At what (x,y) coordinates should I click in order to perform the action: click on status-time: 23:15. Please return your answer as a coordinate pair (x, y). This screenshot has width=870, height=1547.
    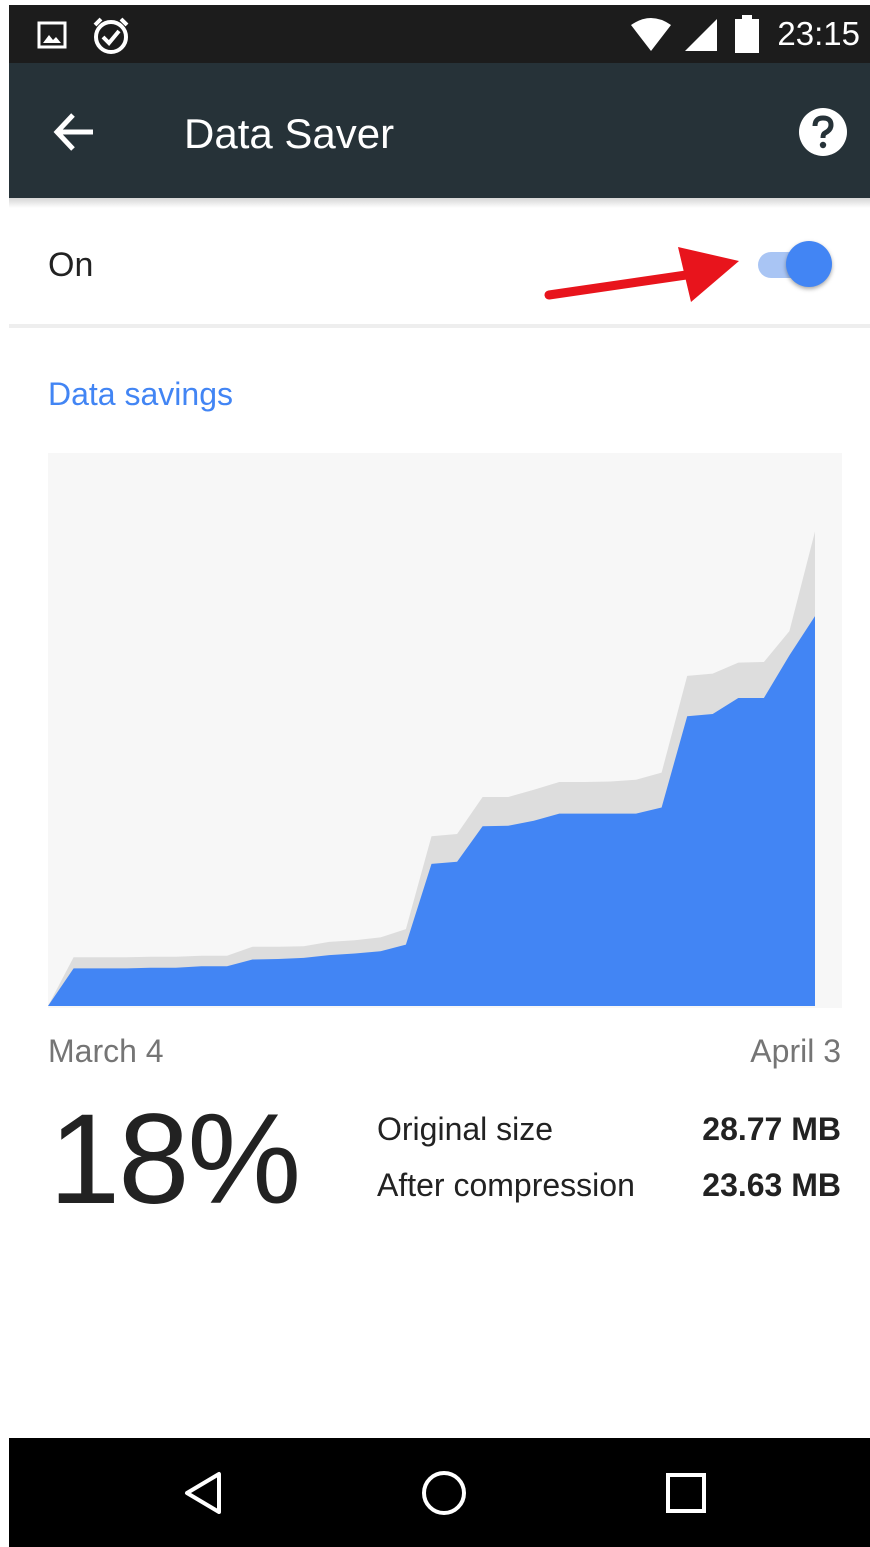
    Looking at the image, I should click on (818, 33).